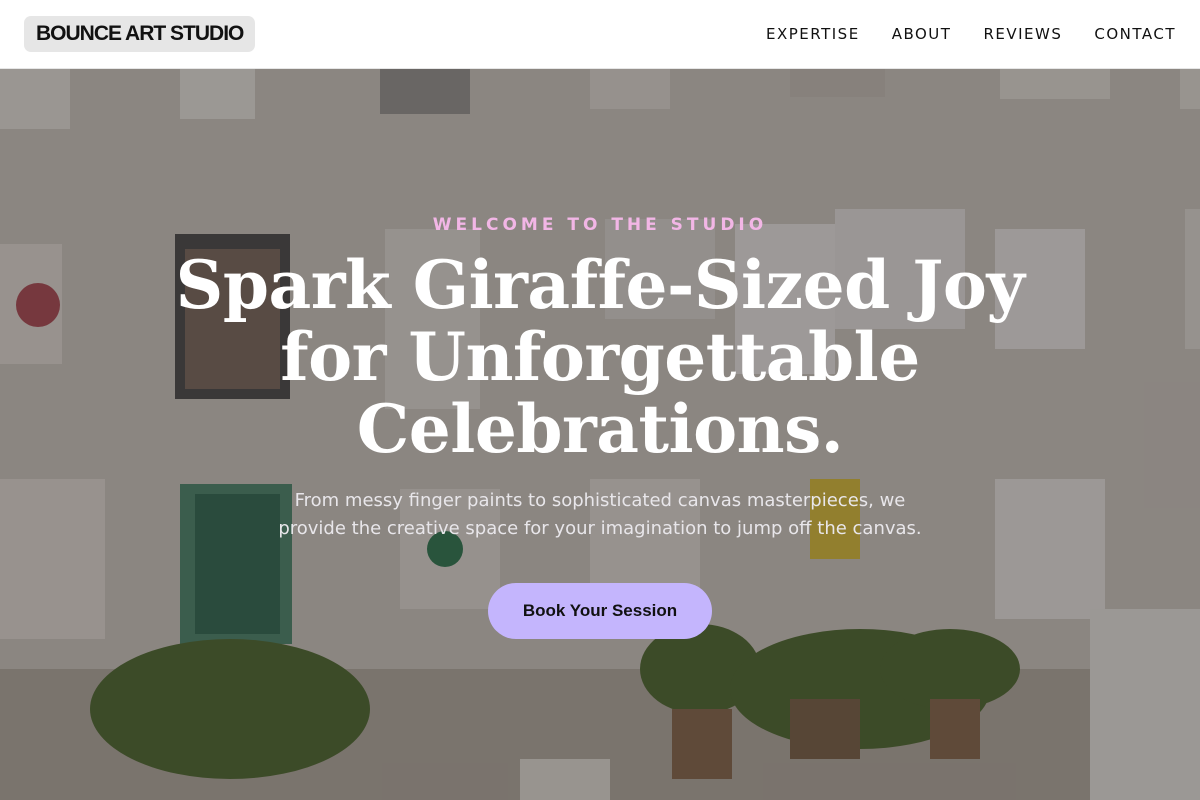 The height and width of the screenshot is (800, 1200). What do you see at coordinates (922, 34) in the screenshot?
I see `nav-link-about: ABOUT` at bounding box center [922, 34].